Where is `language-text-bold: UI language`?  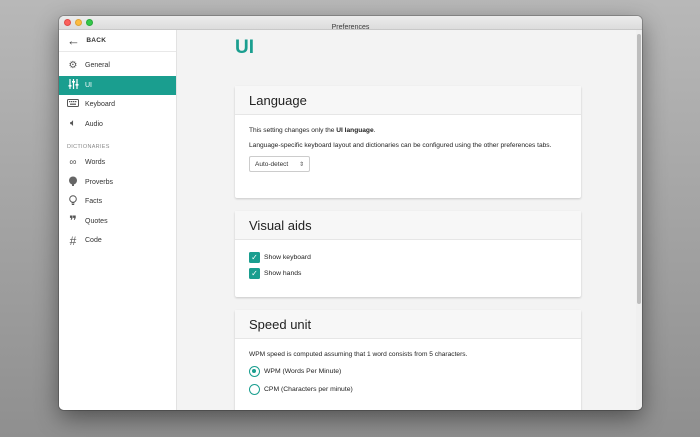
language-text-bold: UI language is located at coordinates (355, 130).